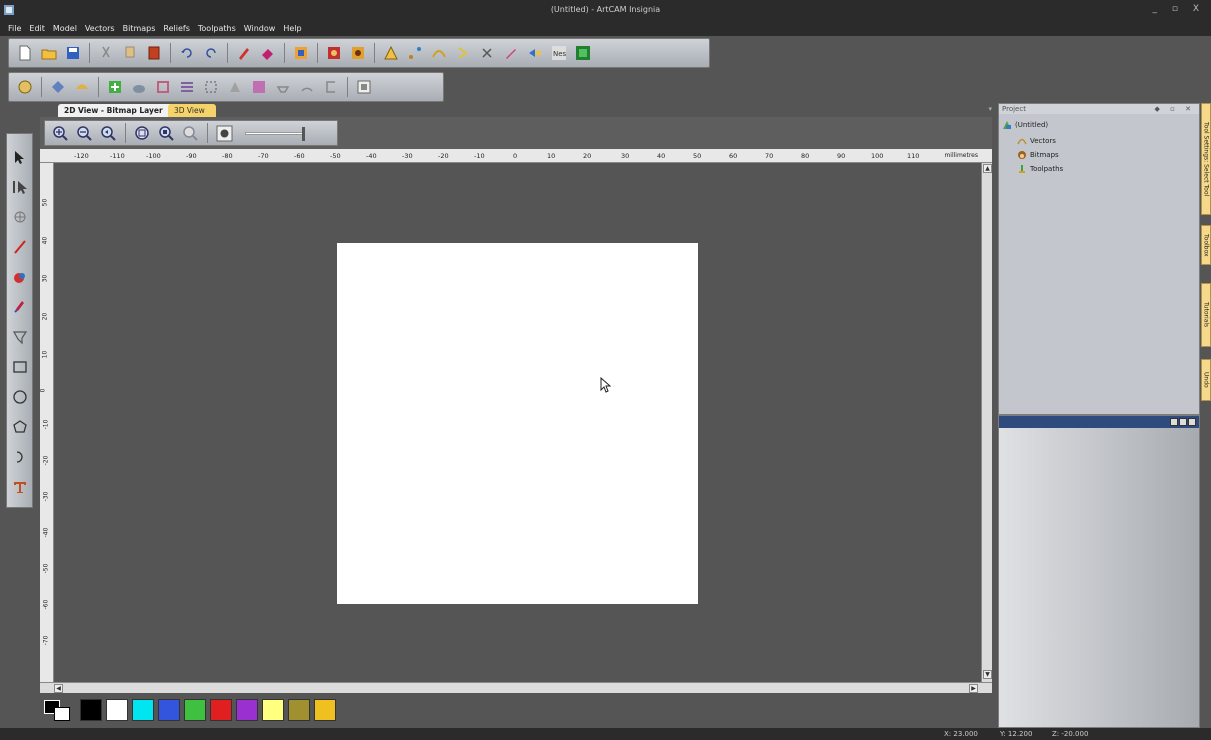 The height and width of the screenshot is (740, 1211). I want to click on zoom-previous-button, so click(108, 133).